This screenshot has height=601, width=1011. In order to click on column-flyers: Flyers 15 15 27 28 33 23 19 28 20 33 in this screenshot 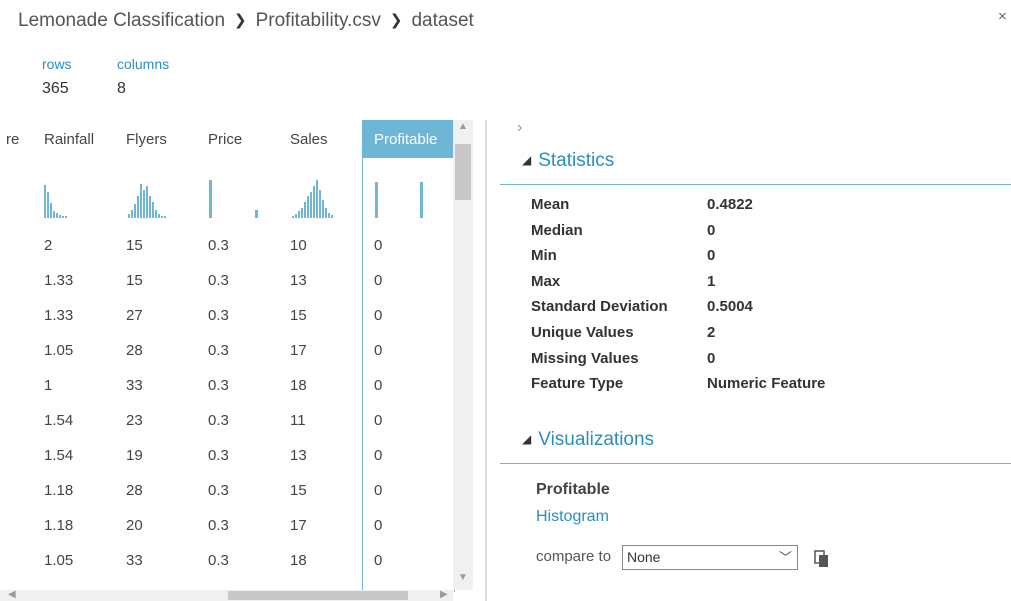, I will do `click(166, 356)`.